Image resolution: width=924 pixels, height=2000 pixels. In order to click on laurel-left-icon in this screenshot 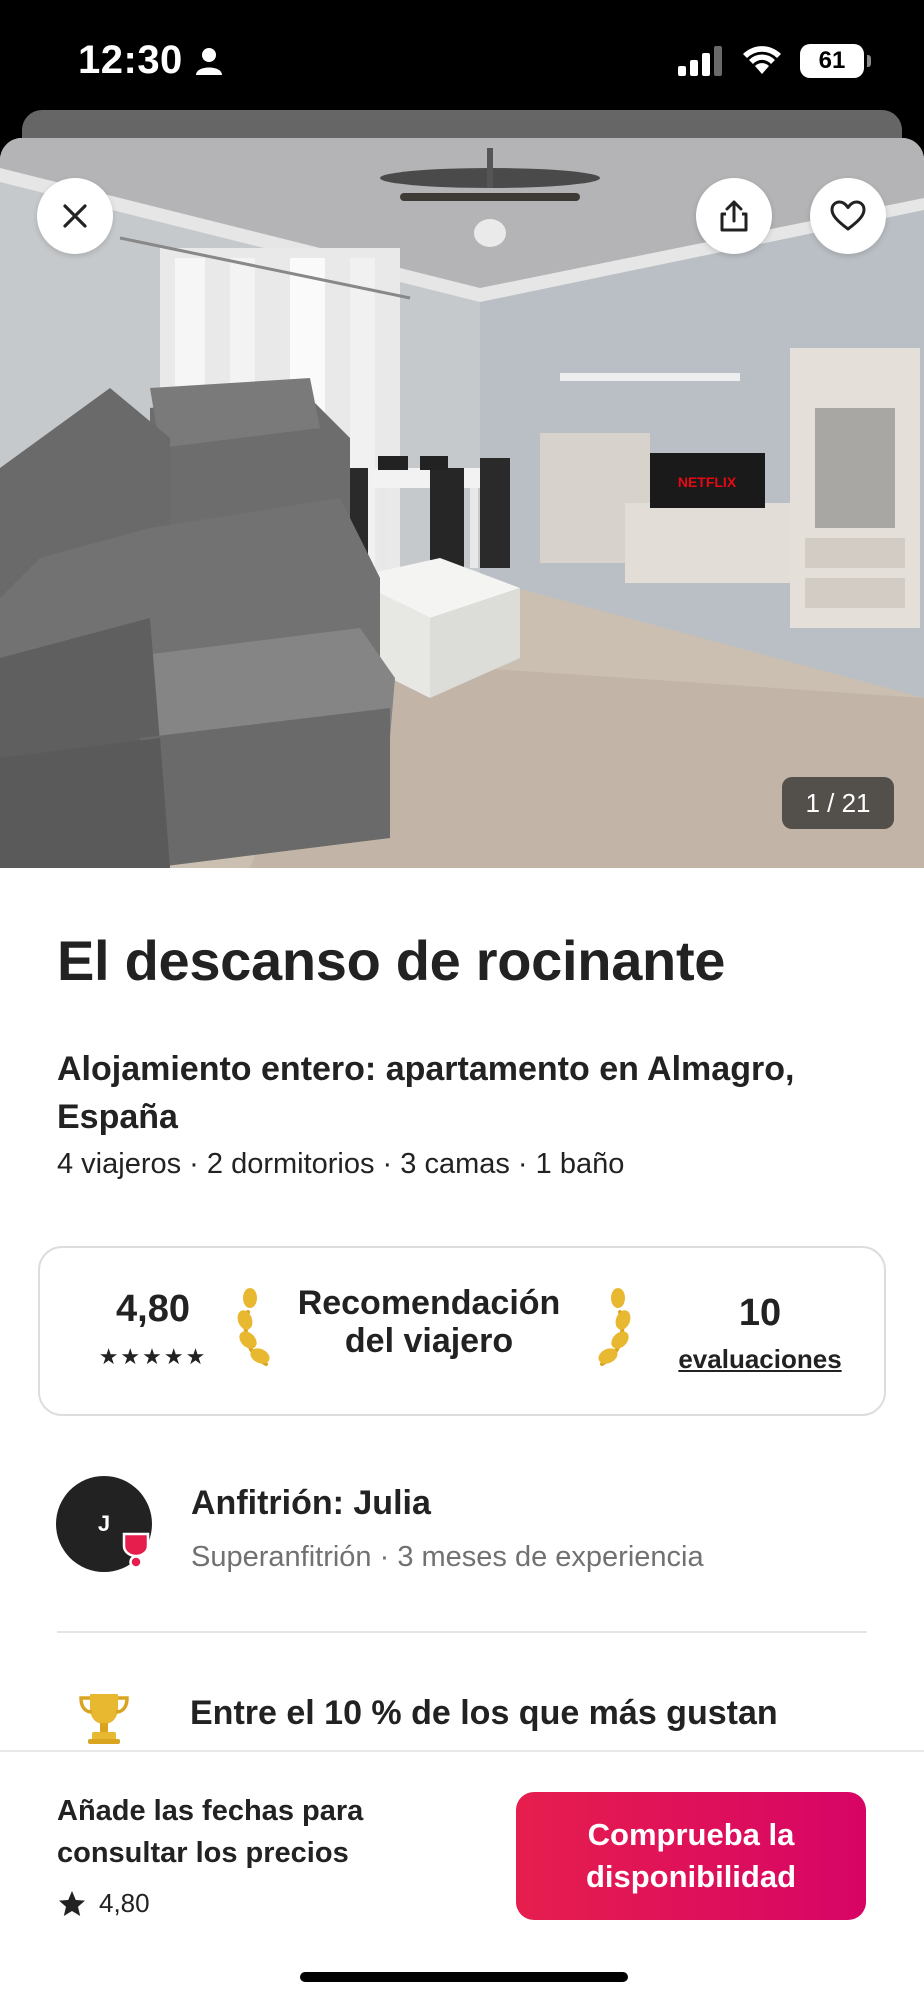, I will do `click(253, 1327)`.